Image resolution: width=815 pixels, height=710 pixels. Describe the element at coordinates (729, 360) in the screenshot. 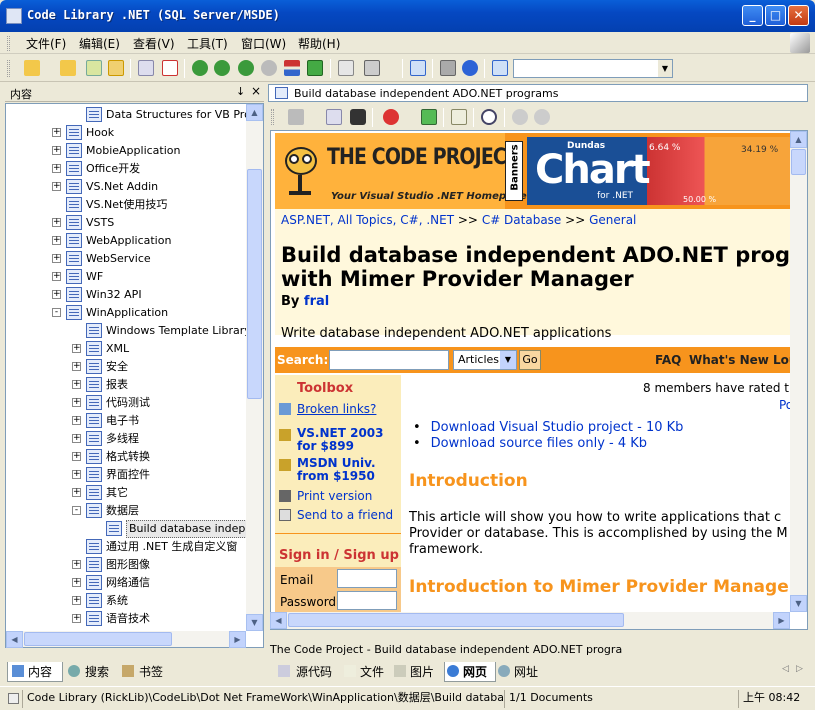

I see `nav-whats-new: What's New` at that location.